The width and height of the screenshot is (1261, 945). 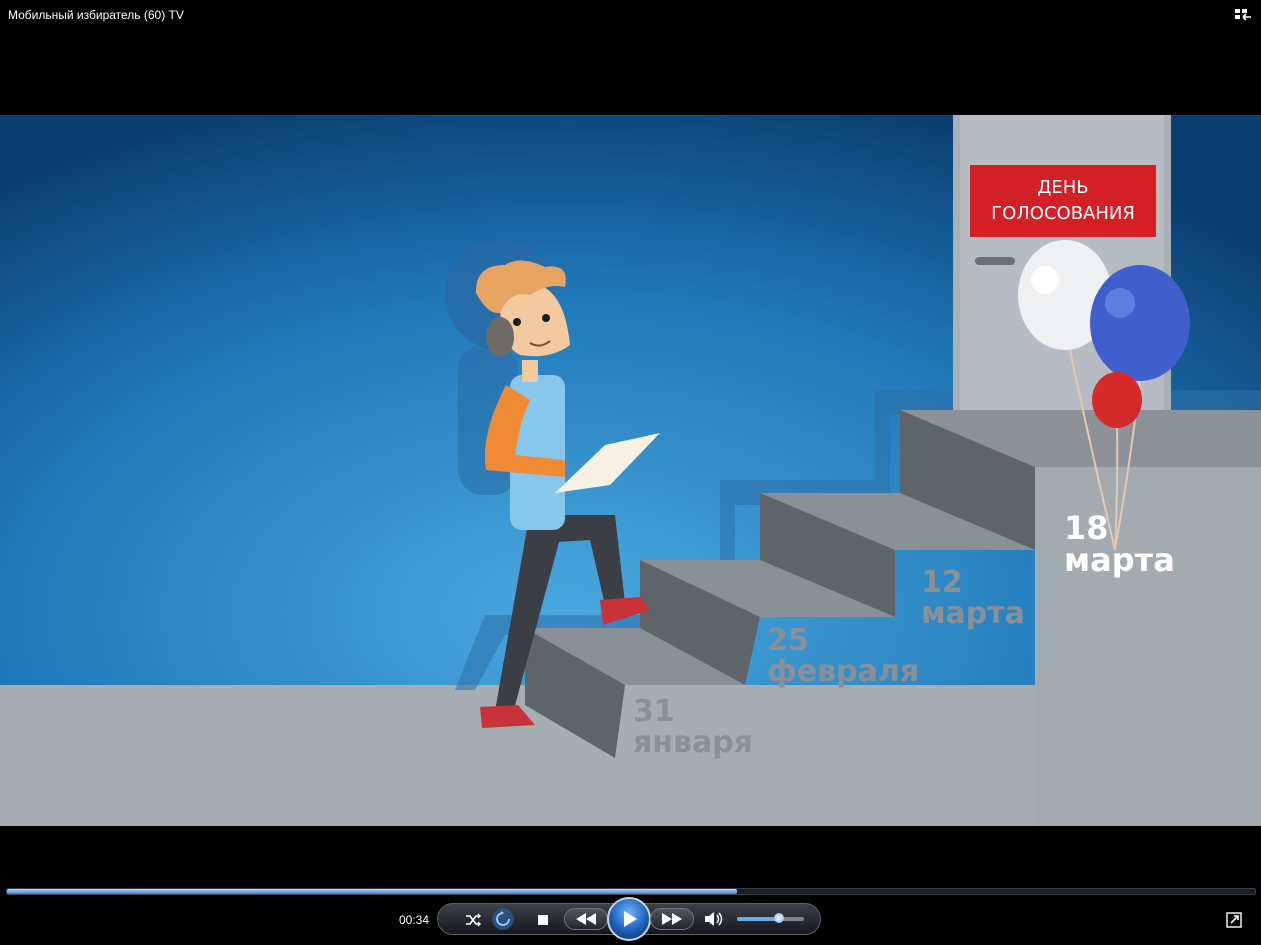 What do you see at coordinates (1117, 400) in the screenshot?
I see `red-balloon` at bounding box center [1117, 400].